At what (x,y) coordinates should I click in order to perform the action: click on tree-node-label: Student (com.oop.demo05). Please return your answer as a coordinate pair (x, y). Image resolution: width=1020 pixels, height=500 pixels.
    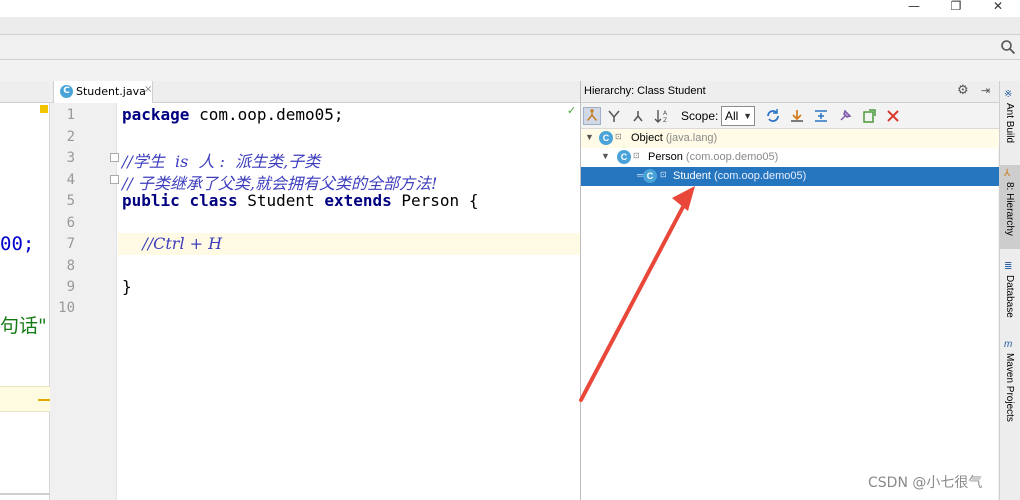
    Looking at the image, I should click on (740, 176).